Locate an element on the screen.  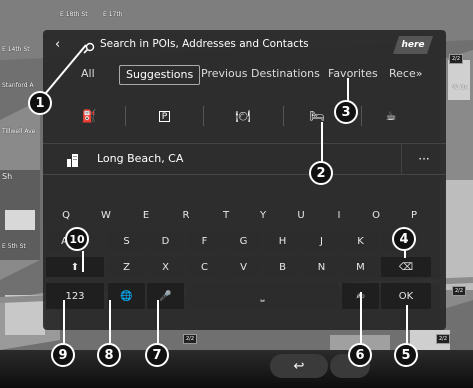
key-o: O is located at coordinates (376, 215).